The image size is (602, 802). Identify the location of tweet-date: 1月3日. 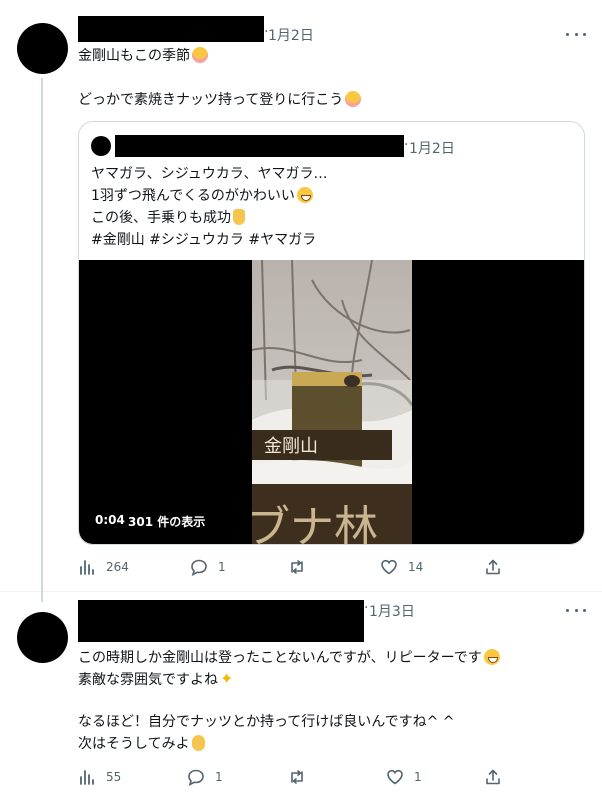
(392, 611).